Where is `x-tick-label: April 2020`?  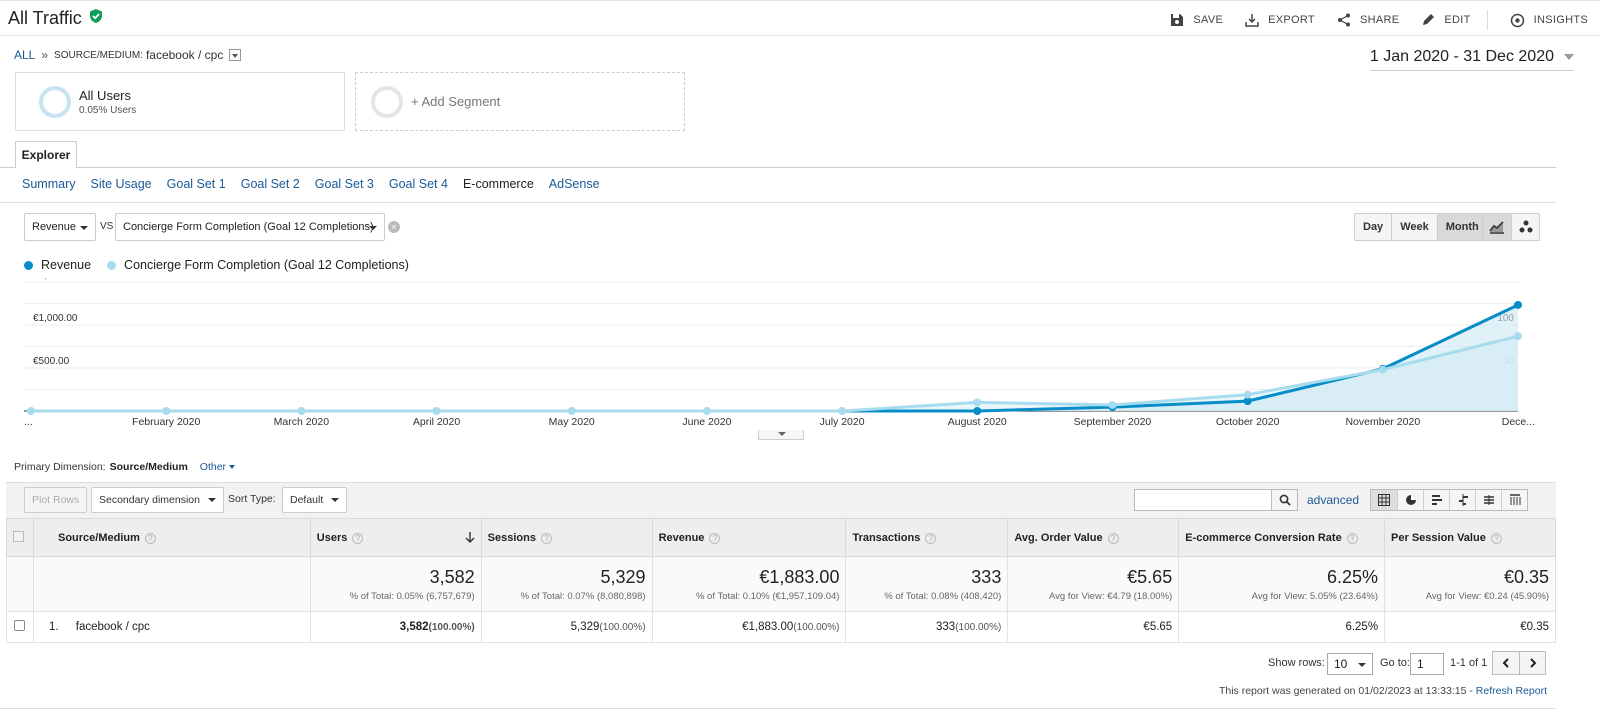
x-tick-label: April 2020 is located at coordinates (436, 422).